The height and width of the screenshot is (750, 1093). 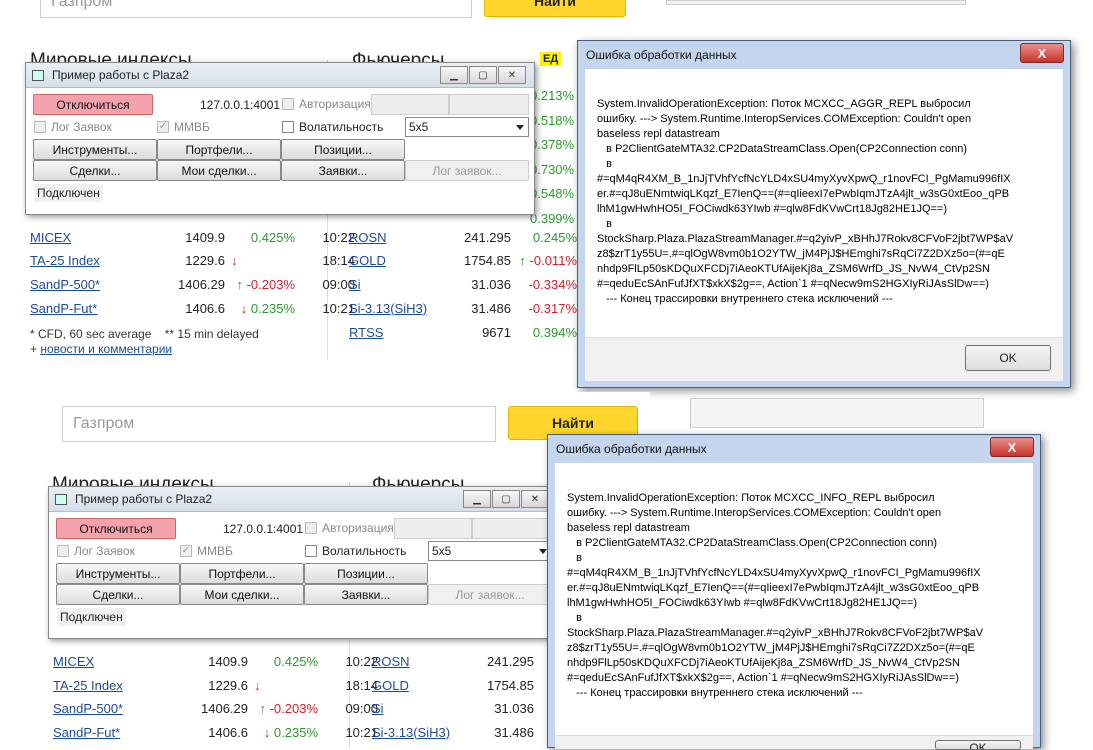 What do you see at coordinates (106, 349) in the screenshot?
I see `news-link: новости и комментарии` at bounding box center [106, 349].